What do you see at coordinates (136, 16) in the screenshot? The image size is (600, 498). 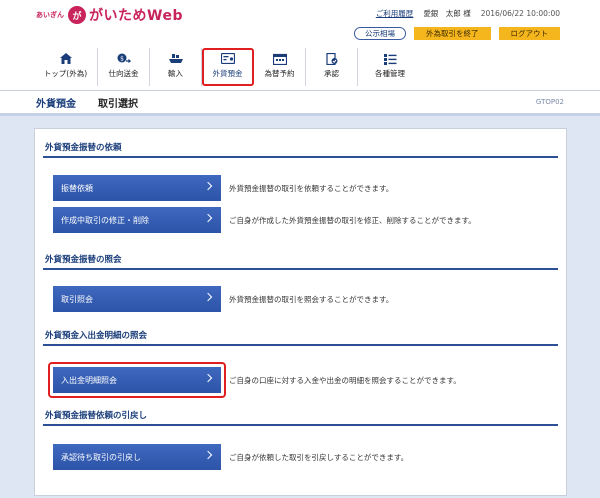 I see `logo-service-name: がいためWeb` at bounding box center [136, 16].